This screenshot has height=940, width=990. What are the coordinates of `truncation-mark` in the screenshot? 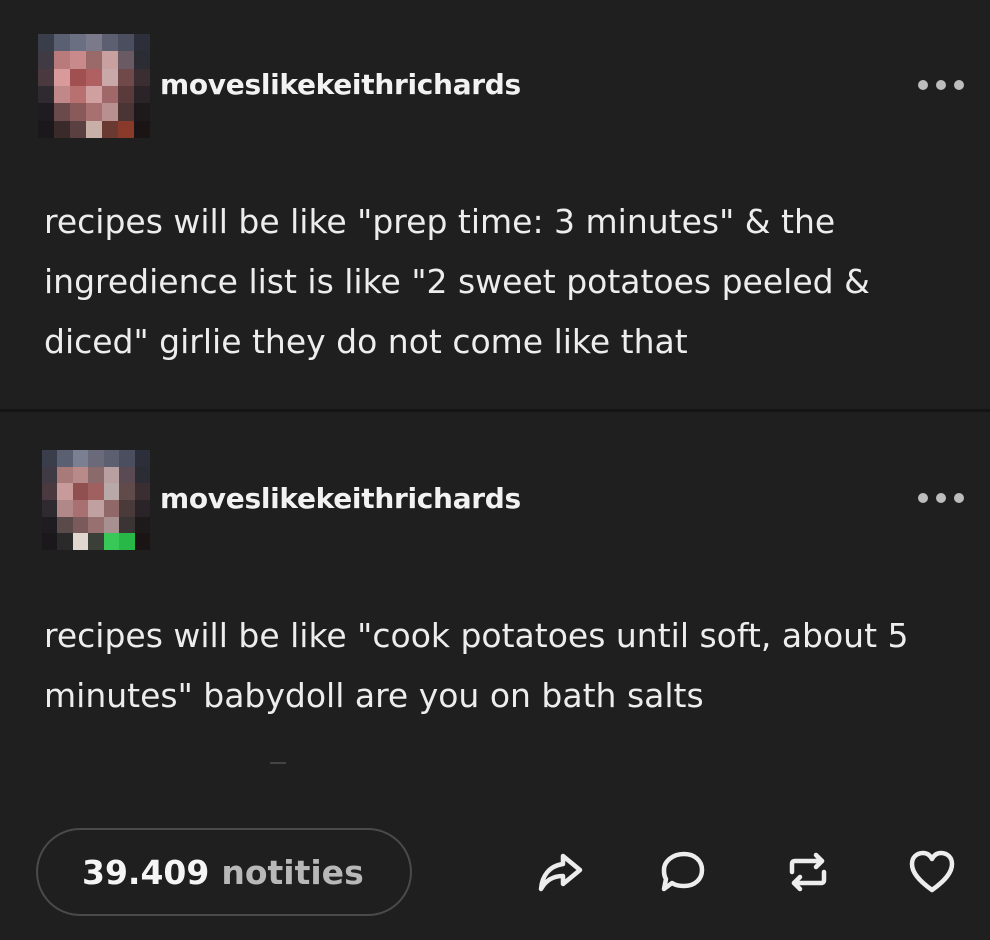 It's located at (278, 763).